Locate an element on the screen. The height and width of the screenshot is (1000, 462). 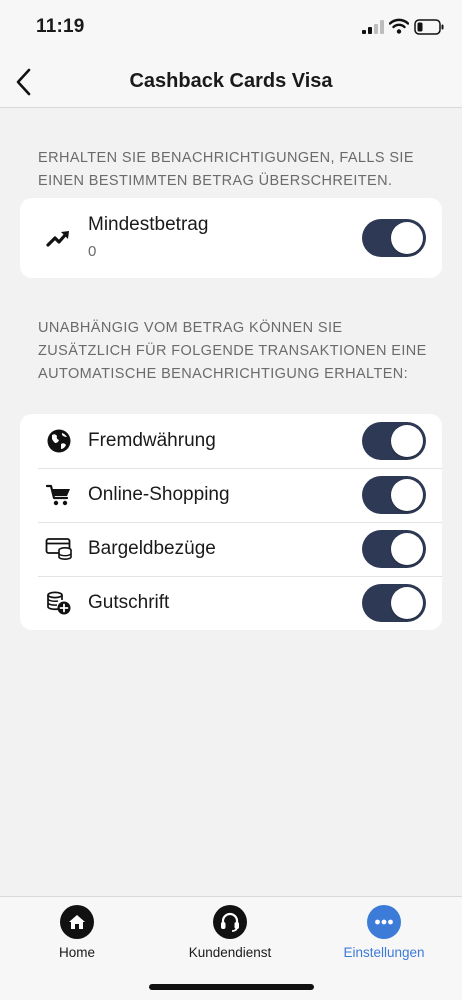
battery-icon is located at coordinates (429, 27).